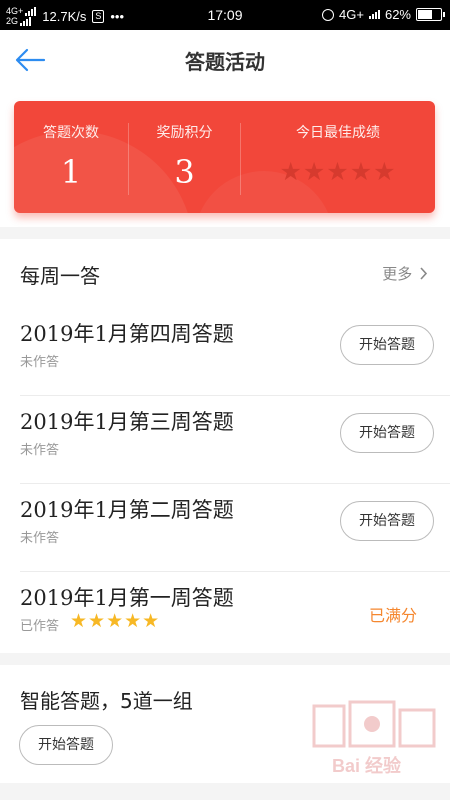 This screenshot has height=800, width=450. Describe the element at coordinates (60, 276) in the screenshot. I see `section-title: 每周一答` at that location.